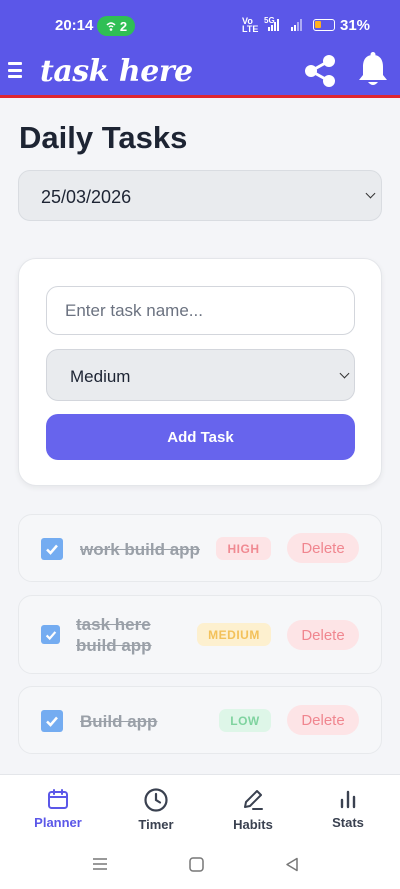 The image size is (400, 889). I want to click on nav-label: Stats, so click(348, 822).